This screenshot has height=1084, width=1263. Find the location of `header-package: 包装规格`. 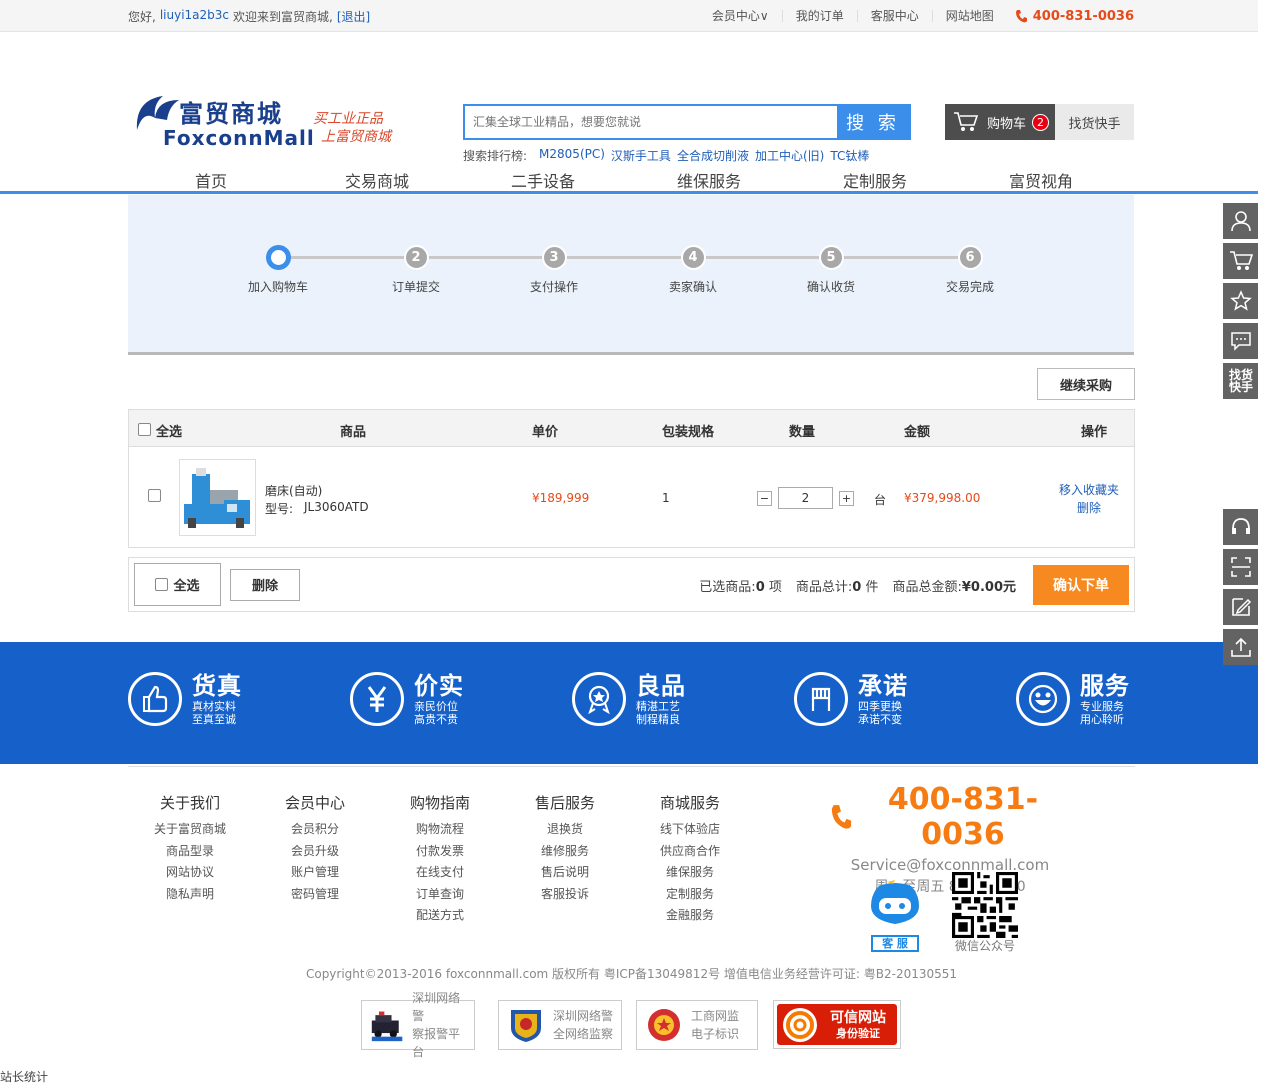

header-package: 包装规格 is located at coordinates (688, 432).